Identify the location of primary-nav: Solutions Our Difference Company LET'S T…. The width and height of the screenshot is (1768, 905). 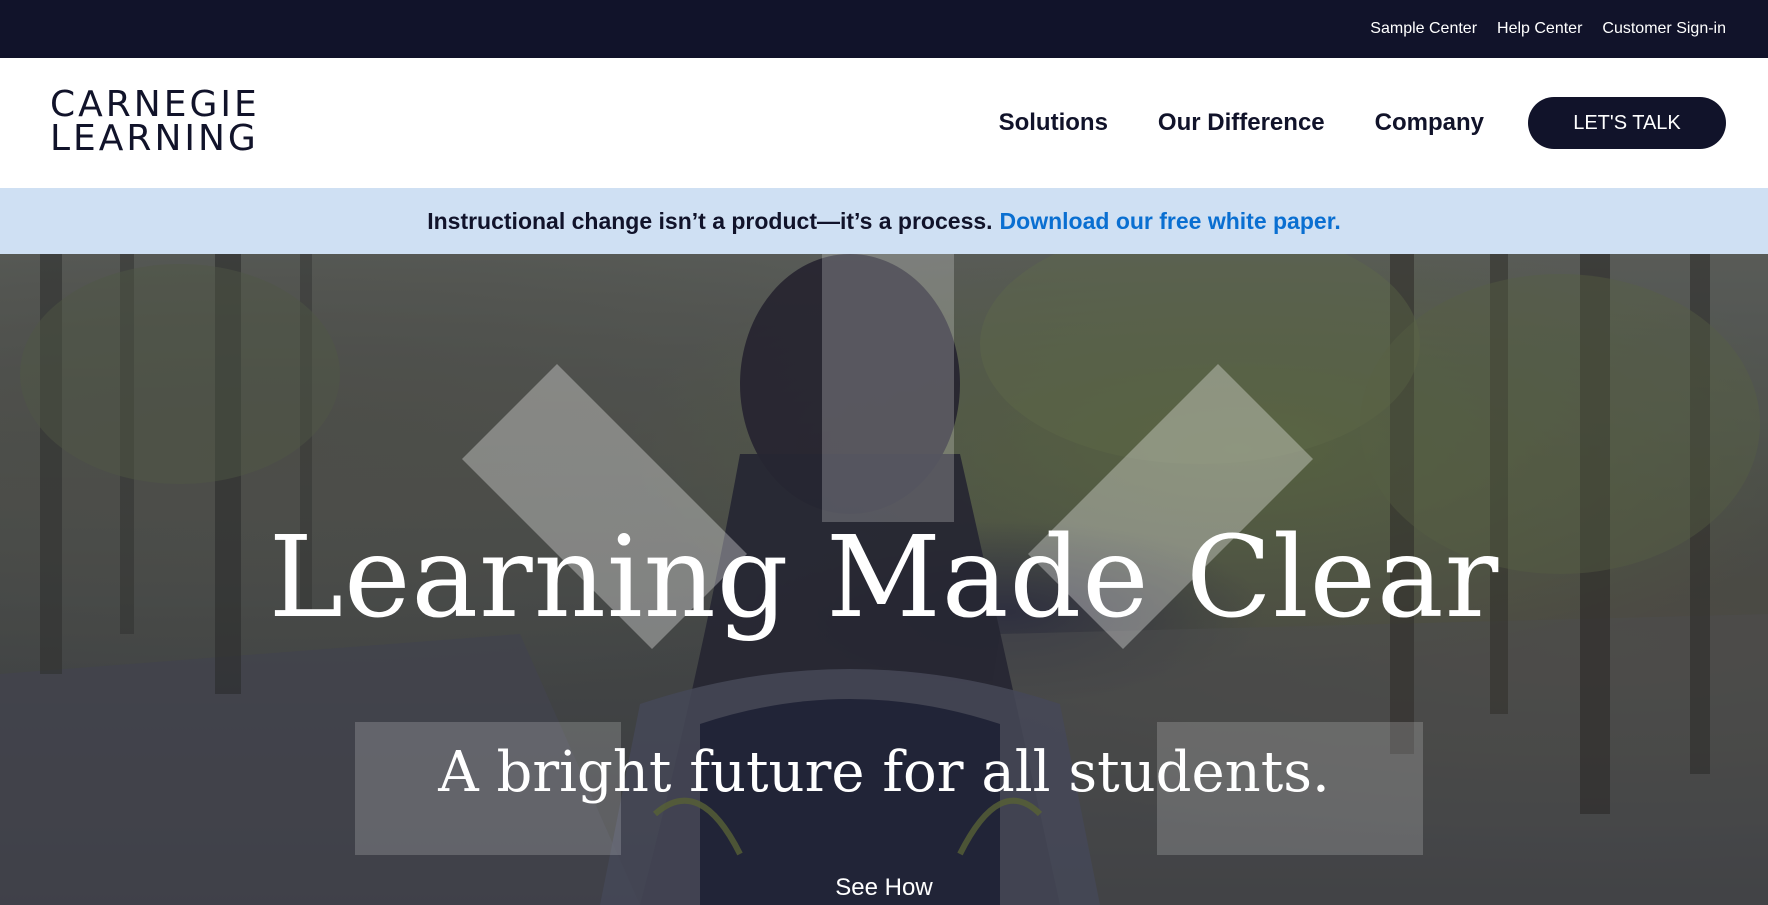
(1362, 123).